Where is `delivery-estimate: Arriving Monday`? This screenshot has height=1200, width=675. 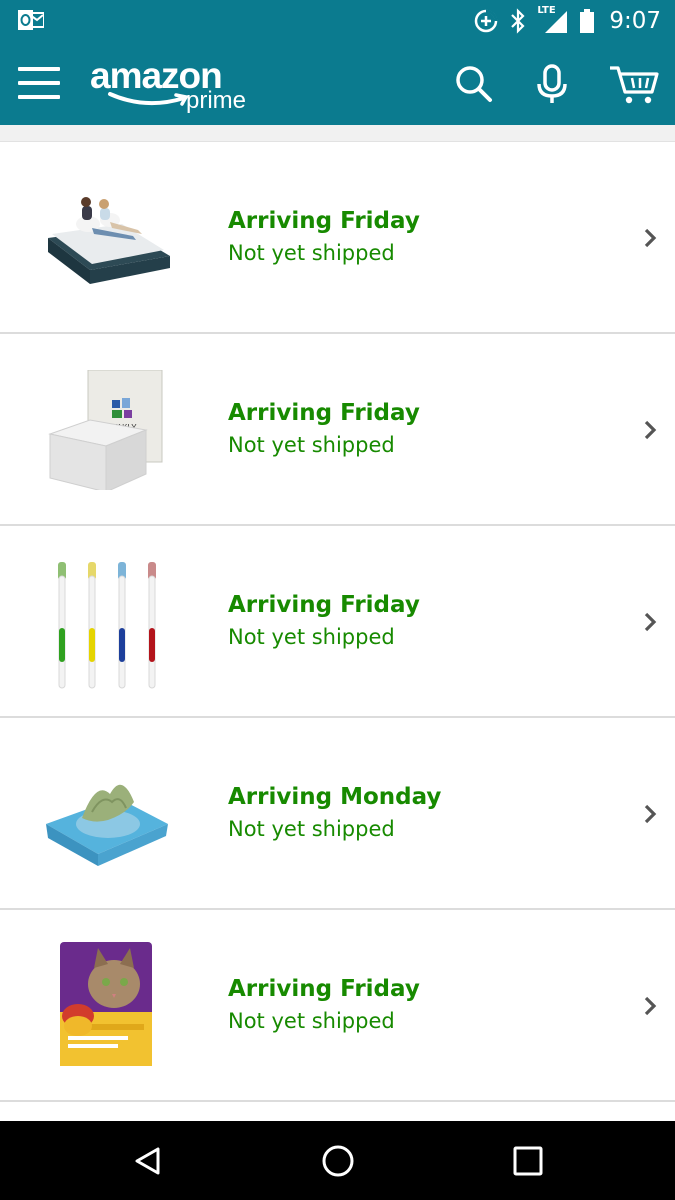
delivery-estimate: Arriving Monday is located at coordinates (335, 797).